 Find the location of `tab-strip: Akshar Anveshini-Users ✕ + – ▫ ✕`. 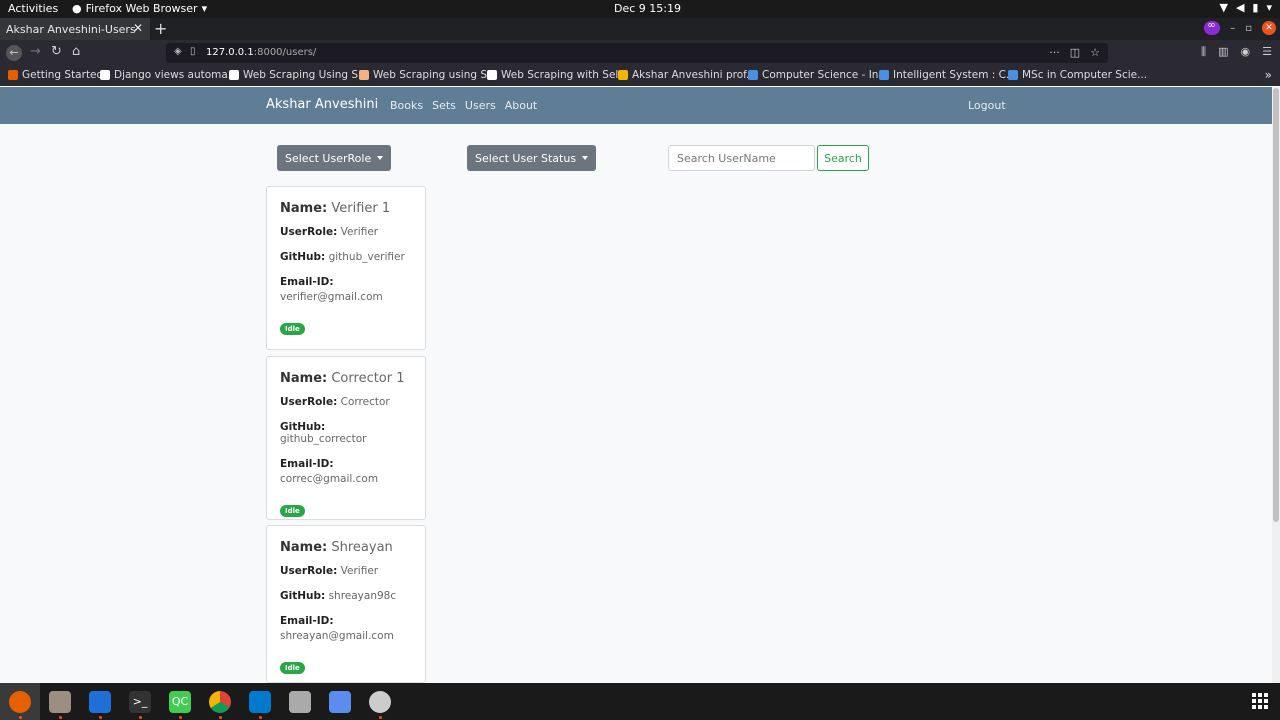

tab-strip: Akshar Anveshini-Users ✕ + – ▫ ✕ is located at coordinates (640, 29).